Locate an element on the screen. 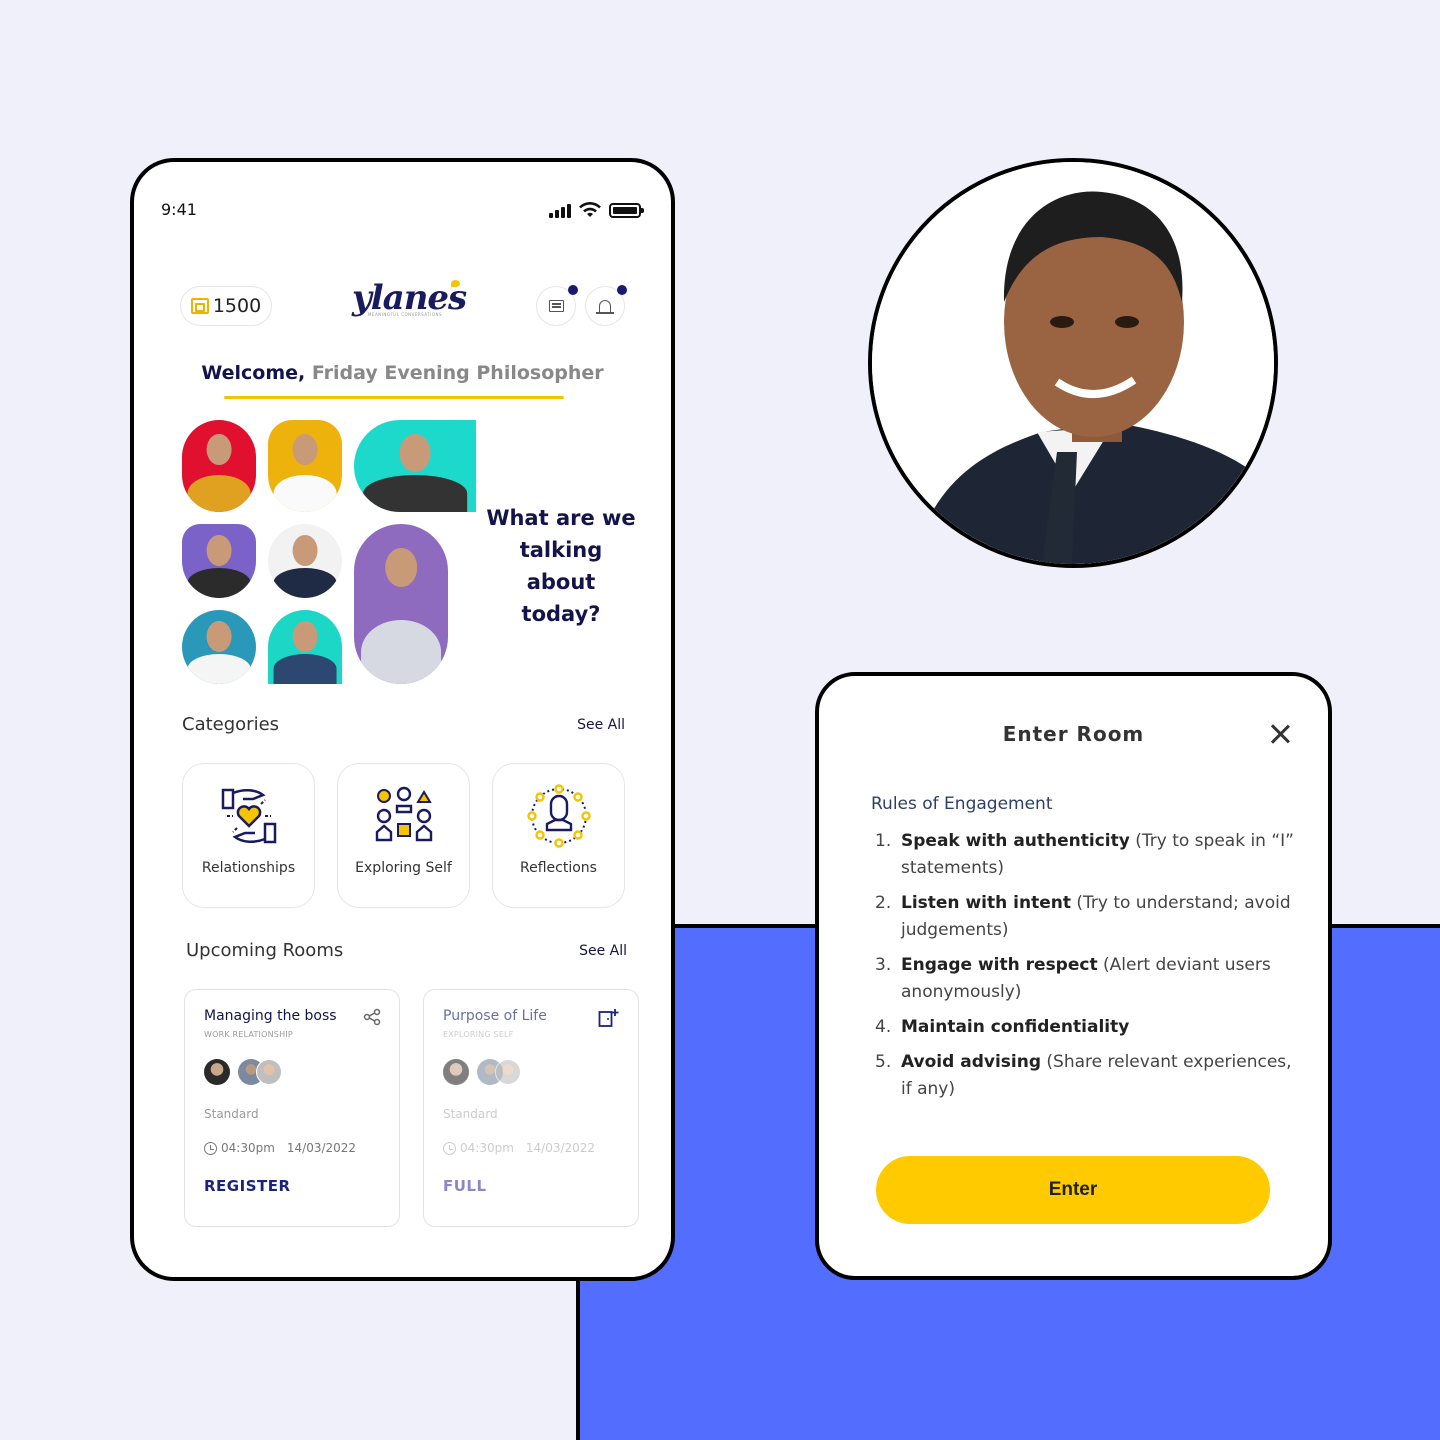 This screenshot has height=1440, width=1440. room-category: WORK RELATIONSHIP is located at coordinates (248, 1034).